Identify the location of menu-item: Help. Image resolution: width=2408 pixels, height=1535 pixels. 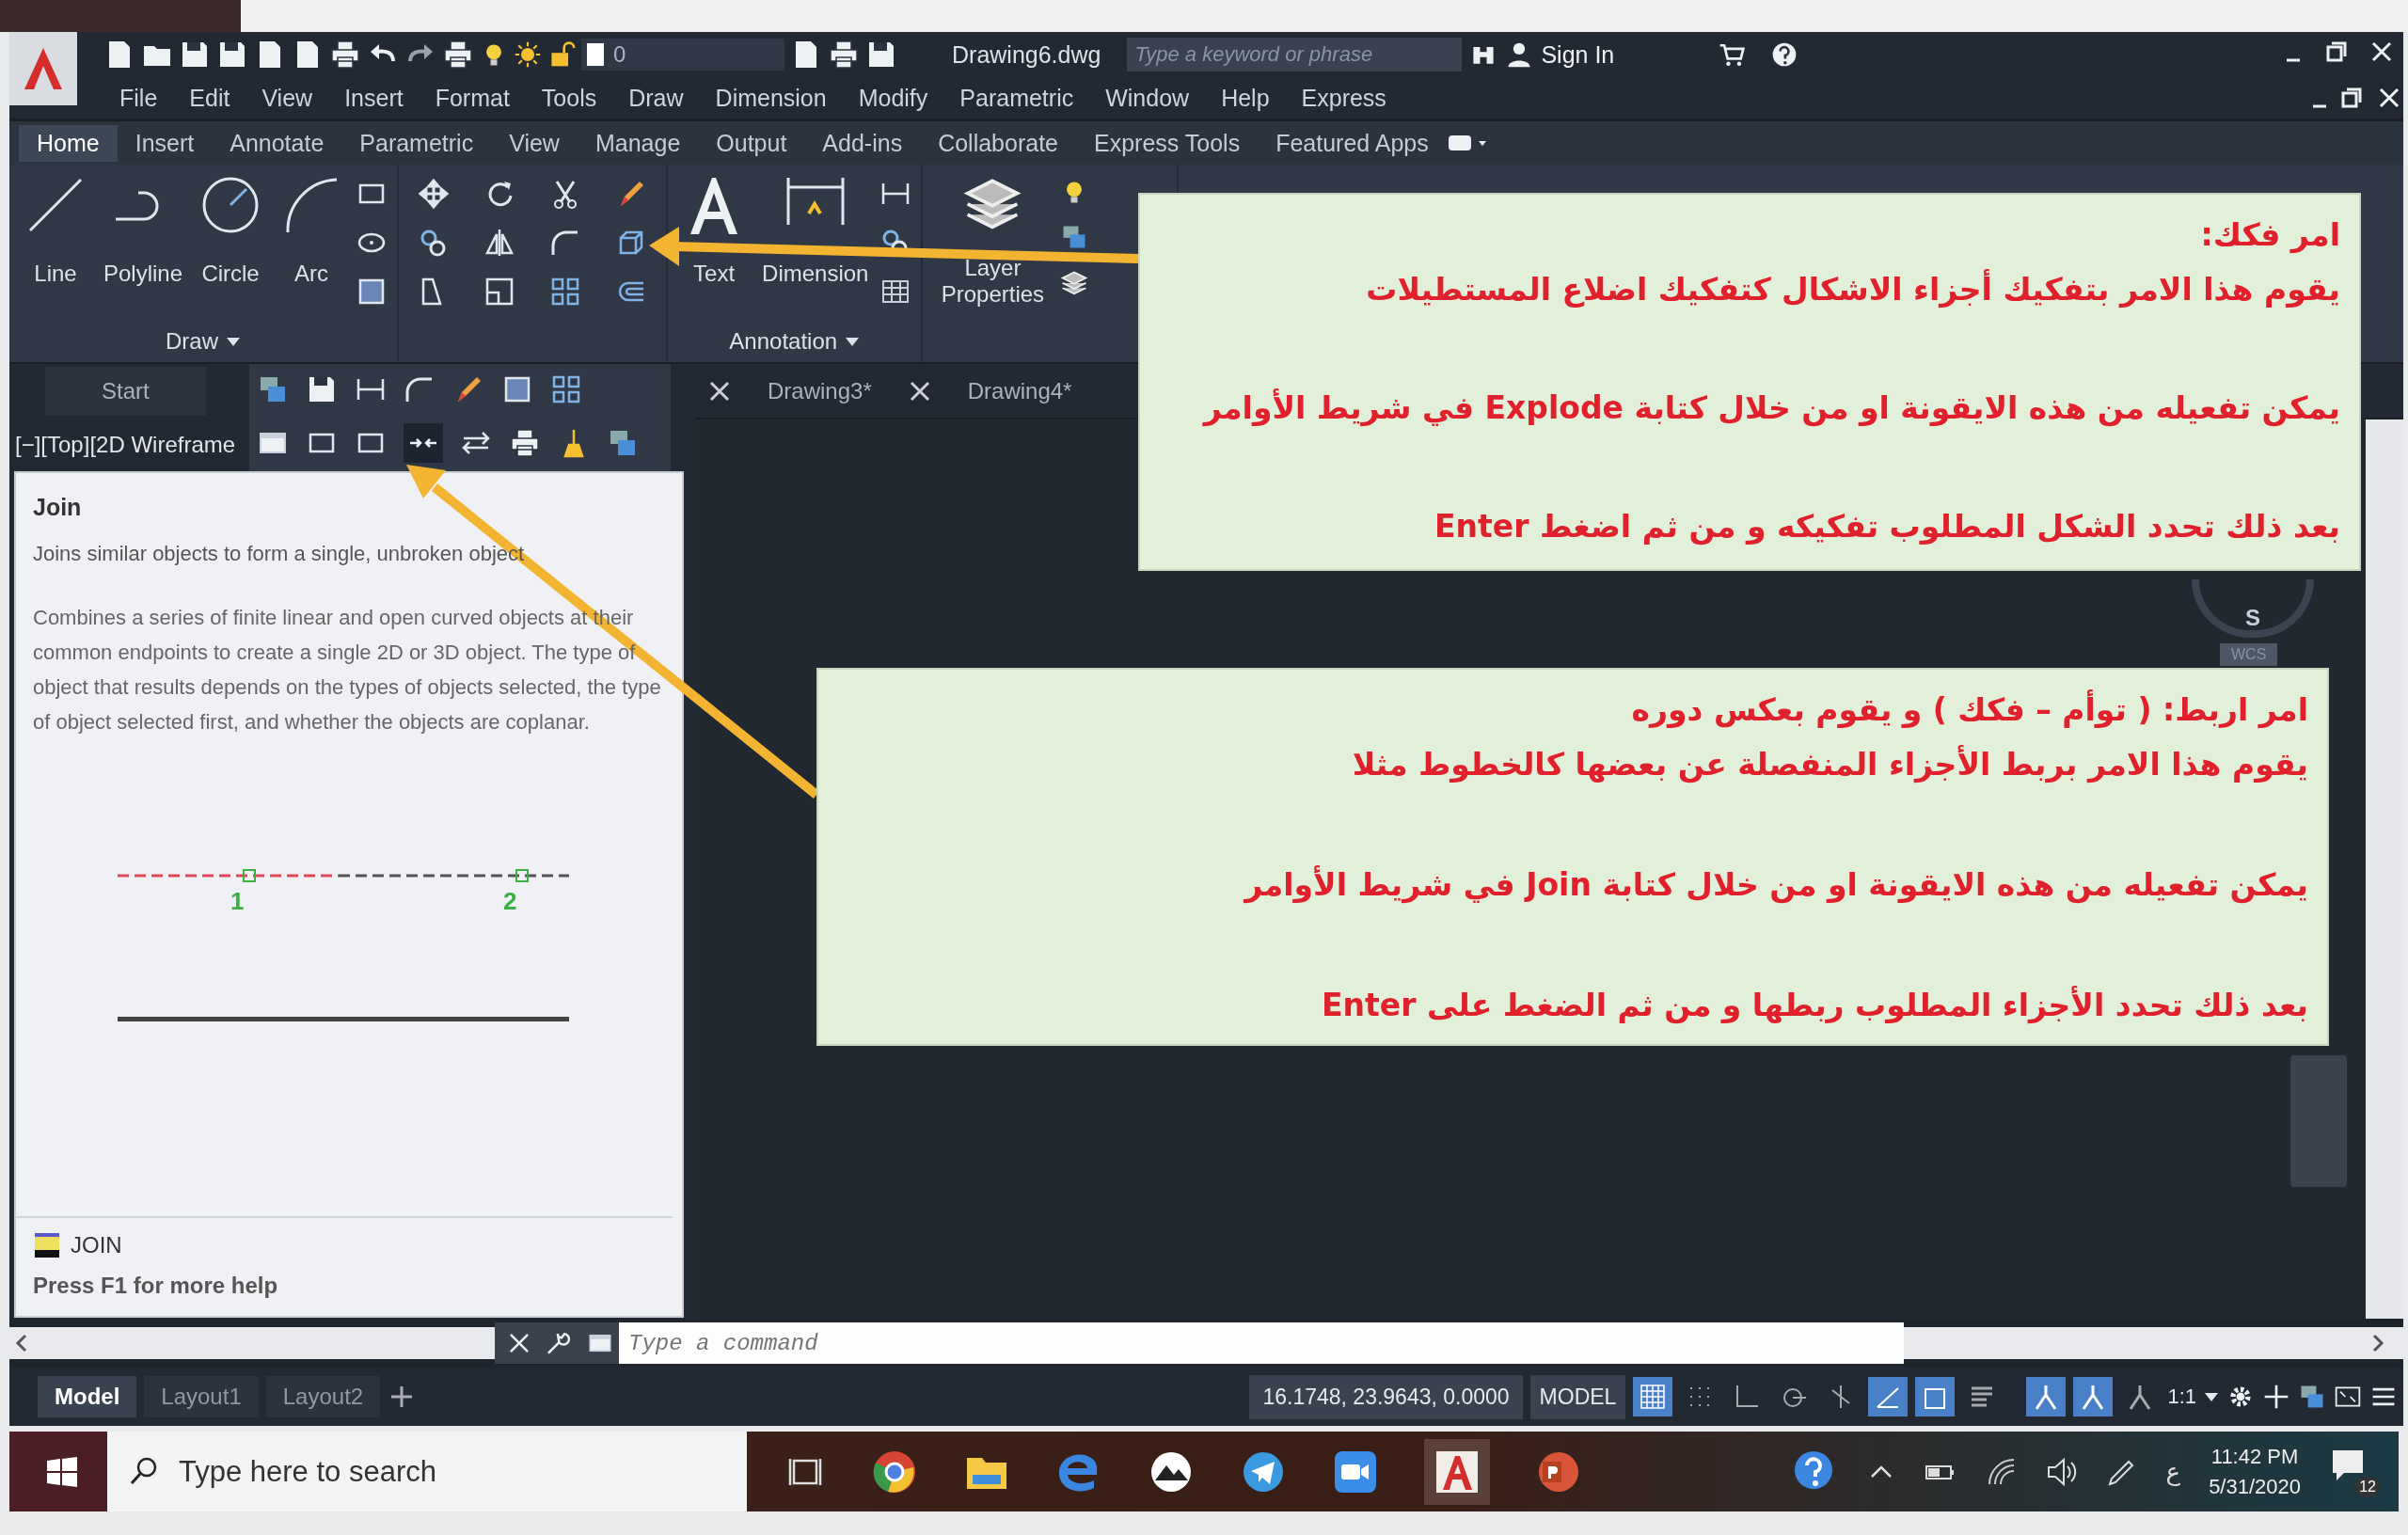
(1246, 98).